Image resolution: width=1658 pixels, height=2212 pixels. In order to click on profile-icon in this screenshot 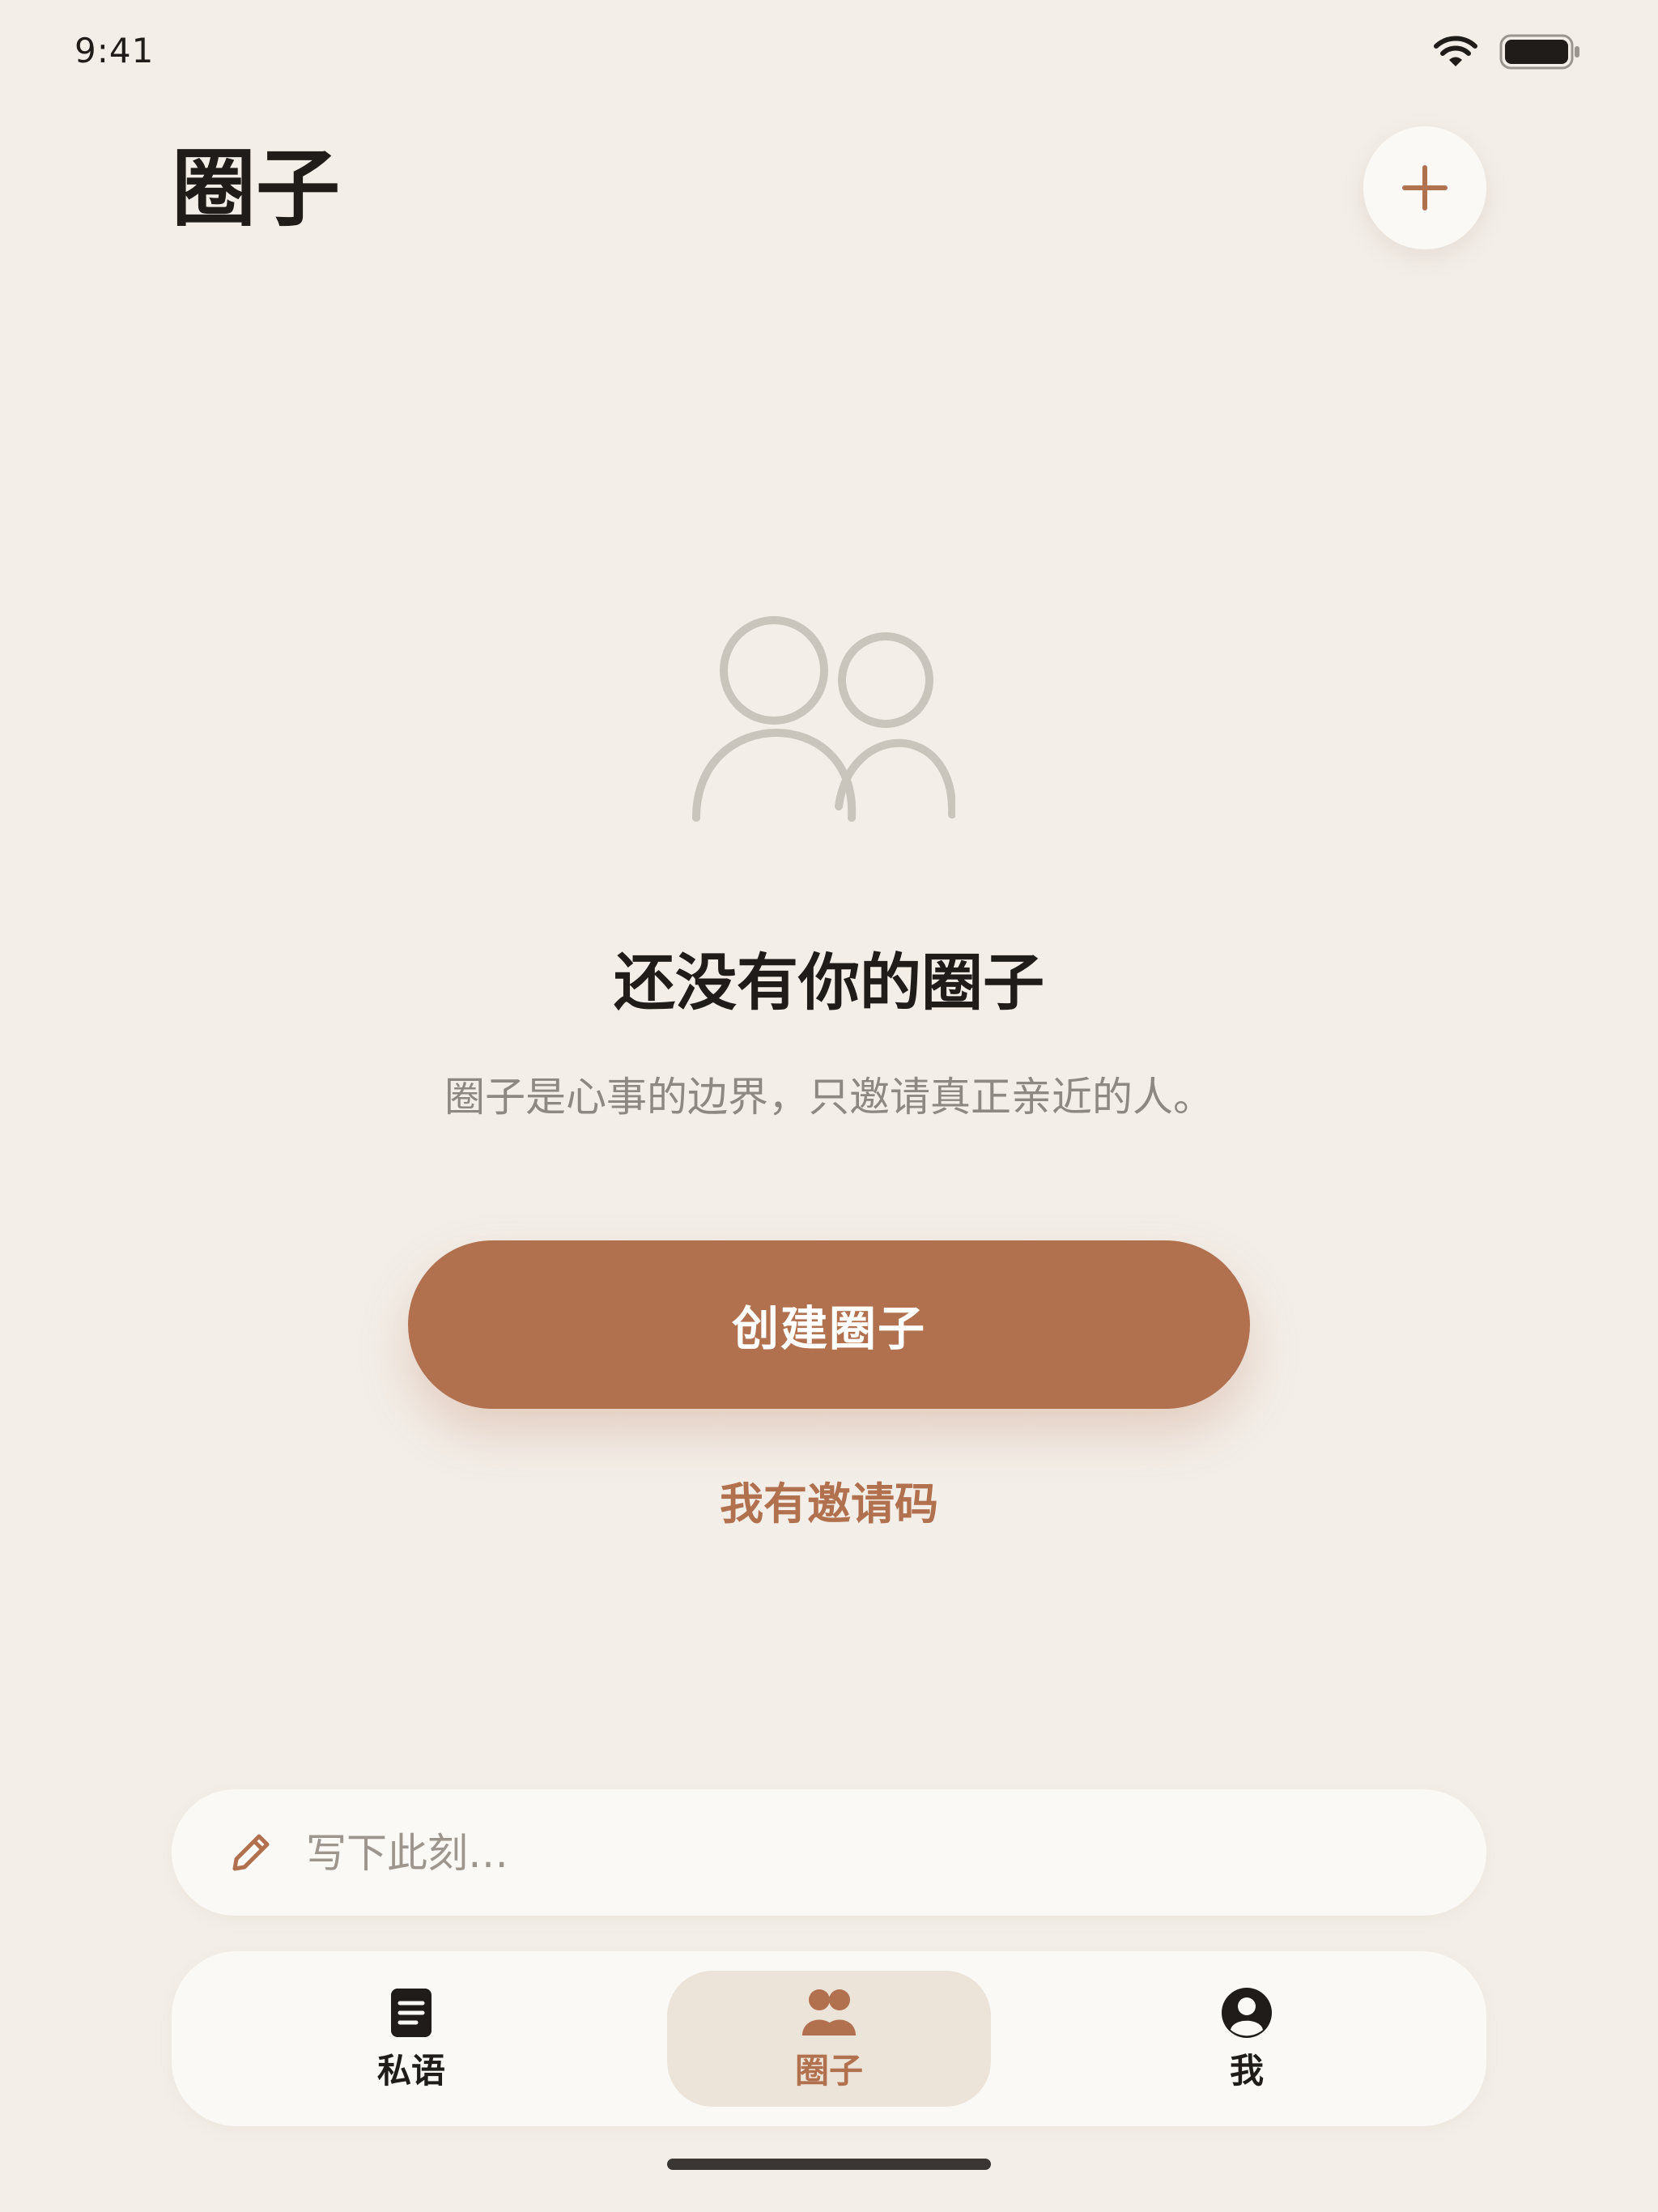, I will do `click(1247, 2013)`.